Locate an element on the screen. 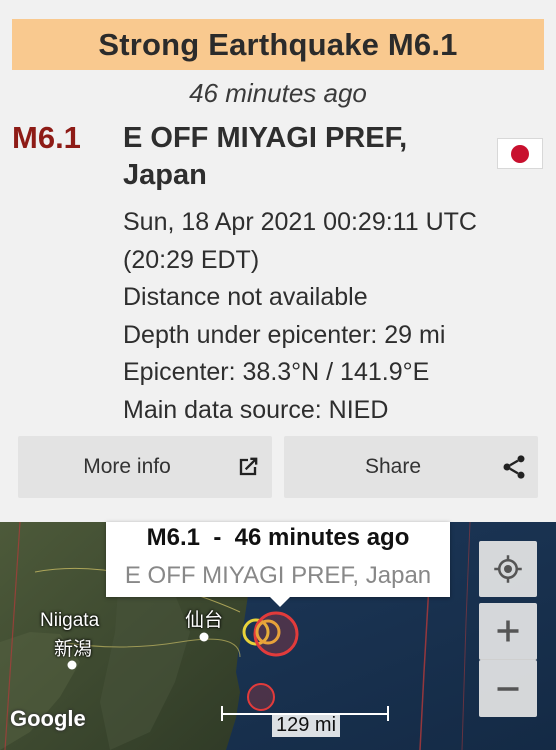 The width and height of the screenshot is (556, 750). popup-subtitle: E OFF MIYAGI PREF, Japan is located at coordinates (278, 575).